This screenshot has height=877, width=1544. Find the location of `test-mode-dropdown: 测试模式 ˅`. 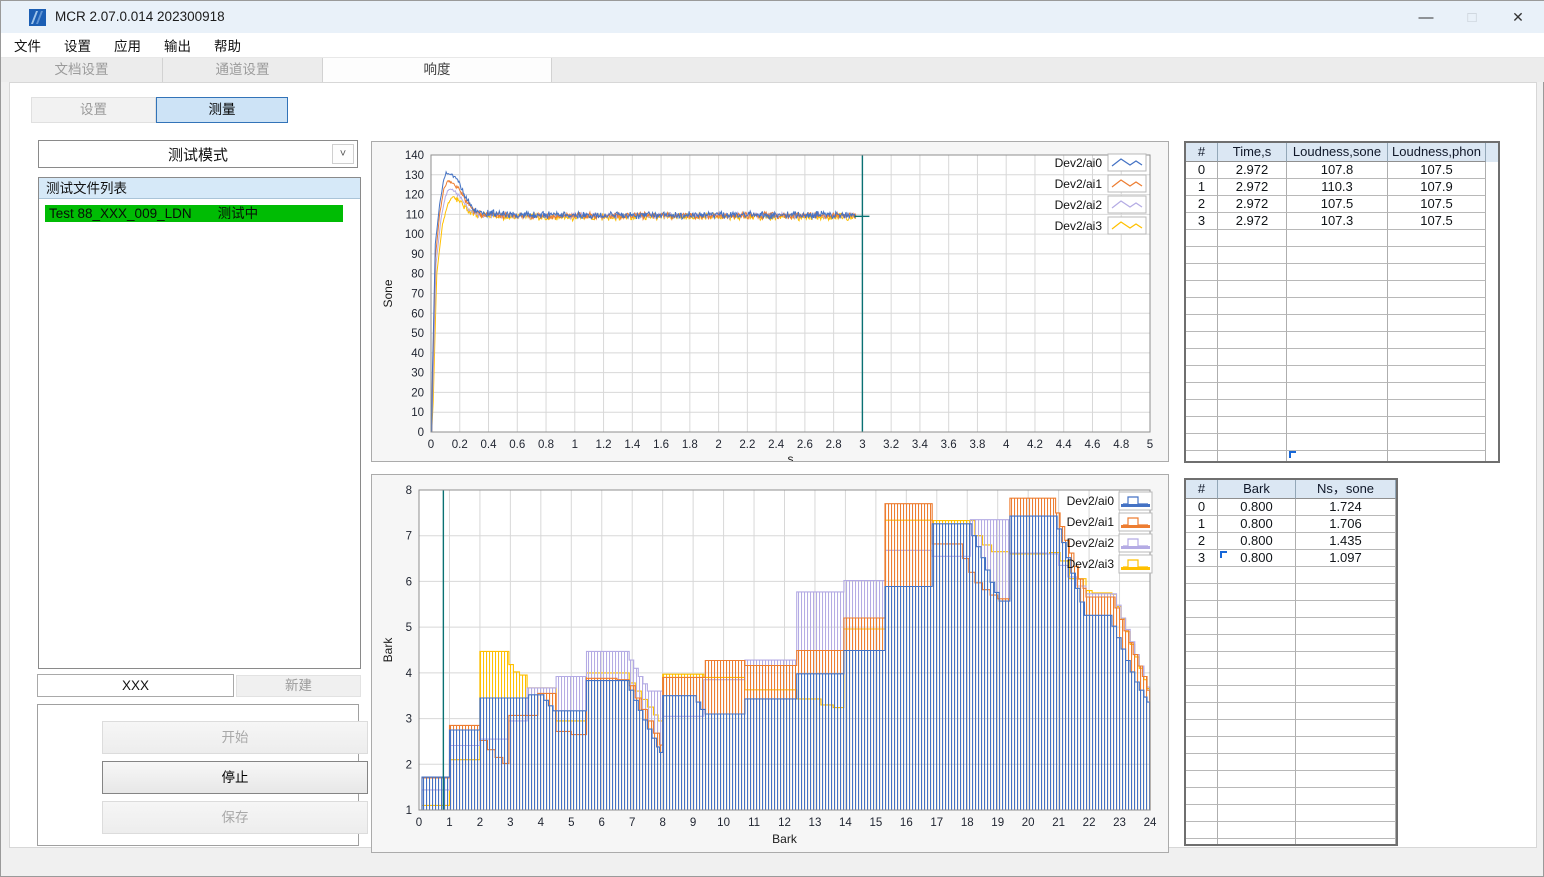

test-mode-dropdown: 测试模式 ˅ is located at coordinates (198, 154).